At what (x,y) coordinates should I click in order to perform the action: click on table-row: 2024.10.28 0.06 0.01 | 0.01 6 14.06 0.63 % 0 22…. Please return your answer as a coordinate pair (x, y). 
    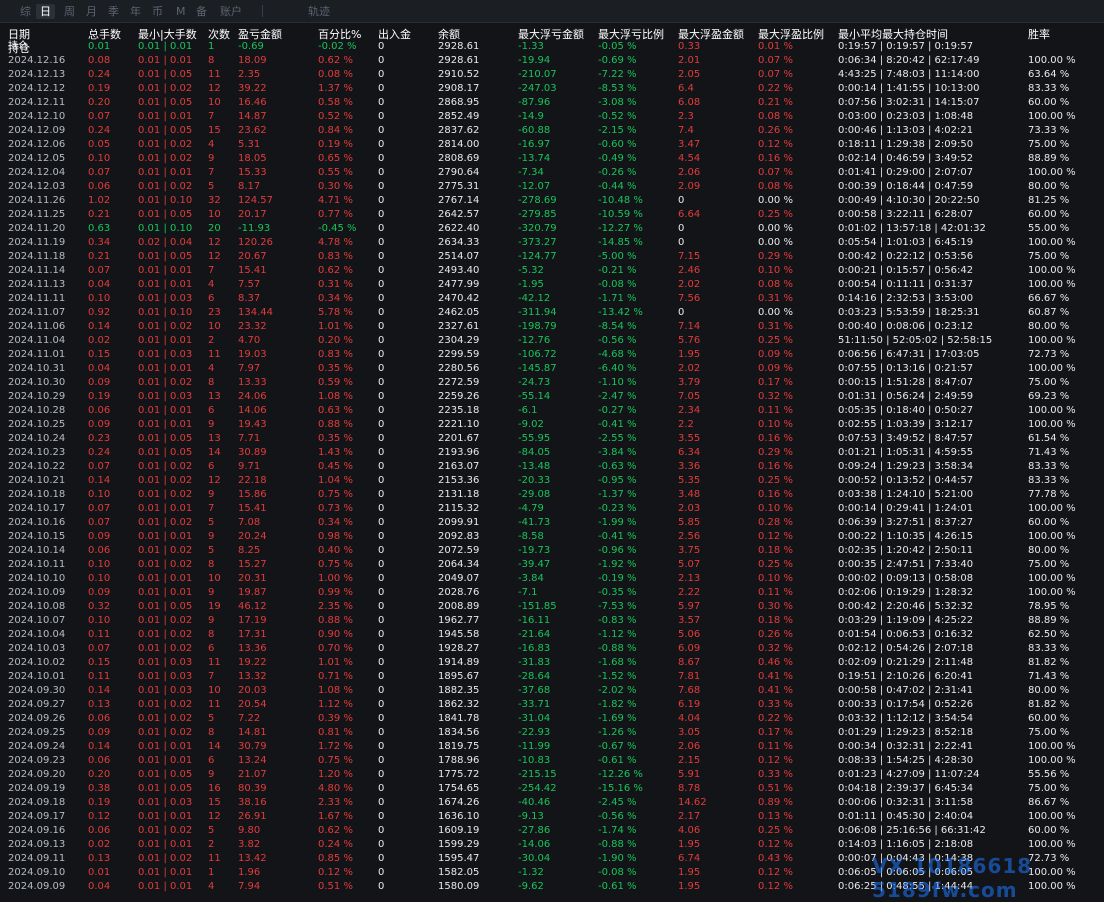
    Looking at the image, I should click on (552, 411).